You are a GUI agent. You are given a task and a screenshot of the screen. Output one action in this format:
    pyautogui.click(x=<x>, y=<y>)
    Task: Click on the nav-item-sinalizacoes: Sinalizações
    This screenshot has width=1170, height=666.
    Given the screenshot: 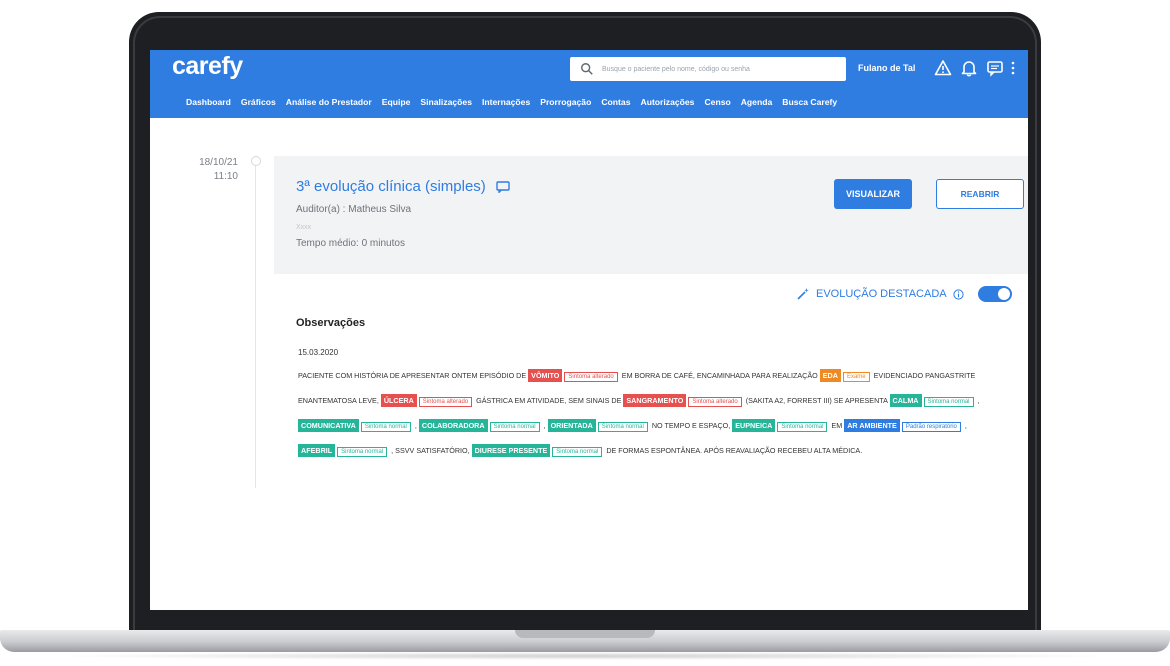 What is the action you would take?
    pyautogui.click(x=446, y=104)
    